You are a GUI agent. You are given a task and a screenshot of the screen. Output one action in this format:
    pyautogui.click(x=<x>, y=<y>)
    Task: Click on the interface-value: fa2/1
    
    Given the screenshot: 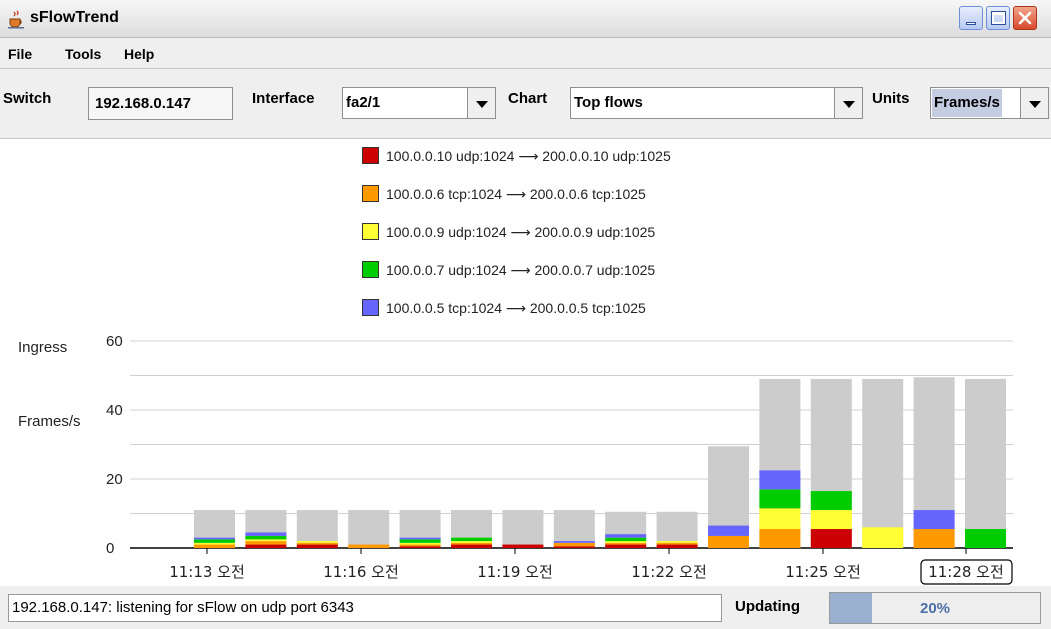 What is the action you would take?
    pyautogui.click(x=363, y=102)
    